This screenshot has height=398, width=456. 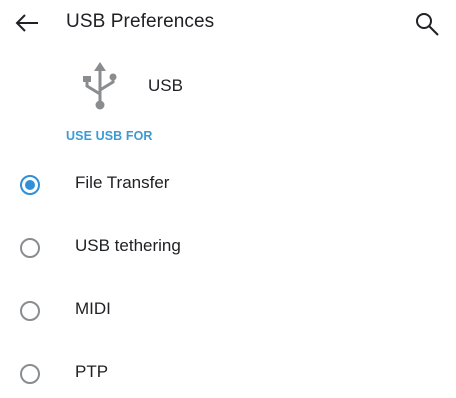 I want to click on option-label: File Transfer, so click(x=122, y=182).